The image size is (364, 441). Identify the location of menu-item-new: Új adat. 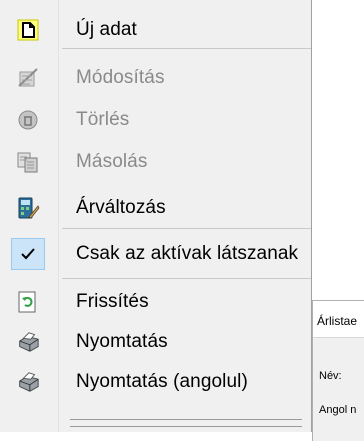
(181, 30).